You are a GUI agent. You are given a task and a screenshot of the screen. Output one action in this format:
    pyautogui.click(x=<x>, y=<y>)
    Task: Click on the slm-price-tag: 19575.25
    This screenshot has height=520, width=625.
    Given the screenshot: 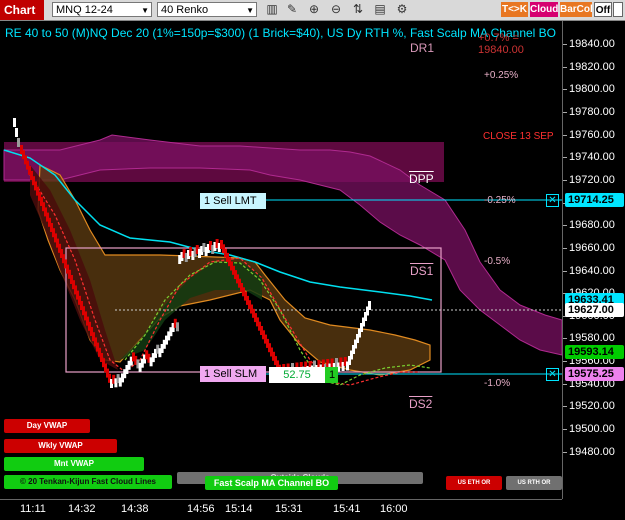 What is the action you would take?
    pyautogui.click(x=594, y=374)
    